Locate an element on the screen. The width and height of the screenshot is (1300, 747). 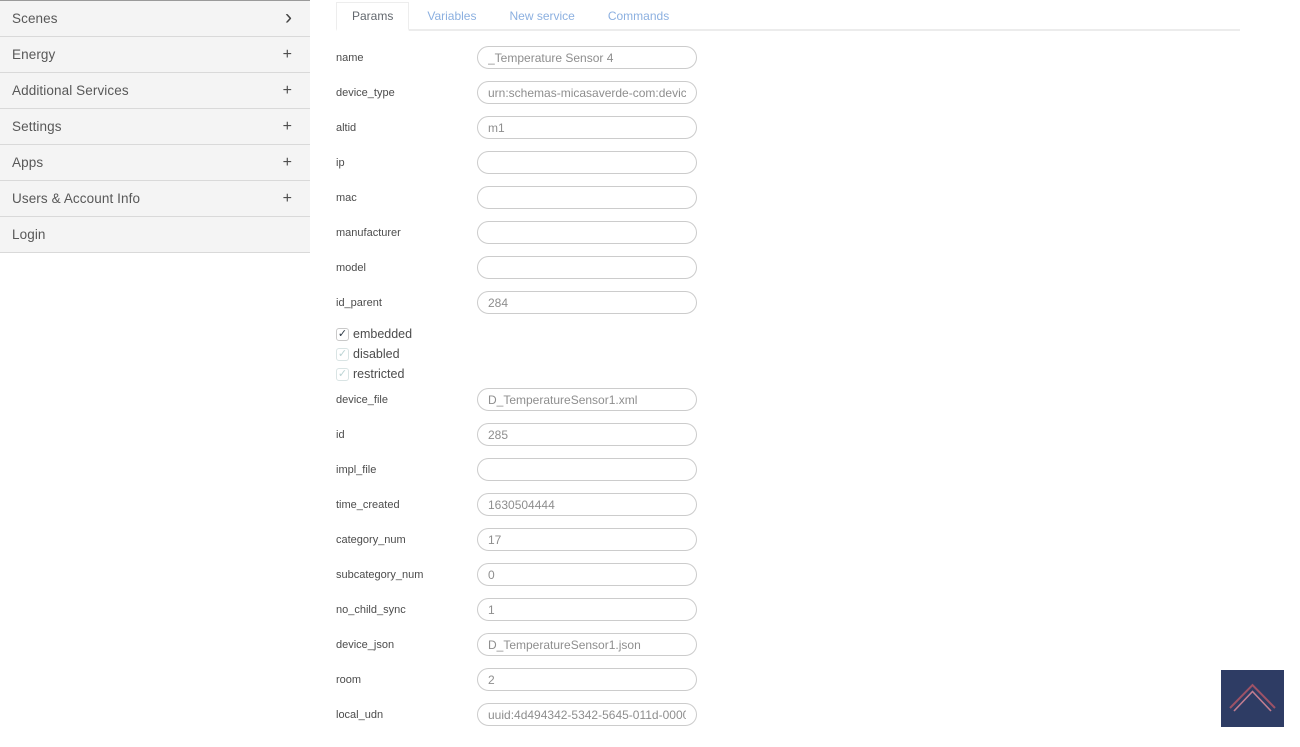
field-label-local-udn: local_udn is located at coordinates (360, 714).